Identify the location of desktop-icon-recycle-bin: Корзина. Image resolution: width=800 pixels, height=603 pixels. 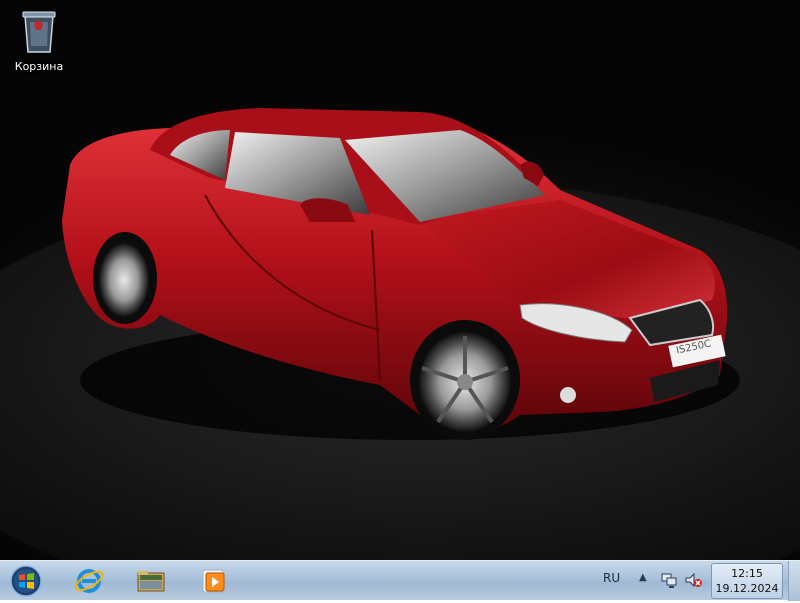
(39, 40).